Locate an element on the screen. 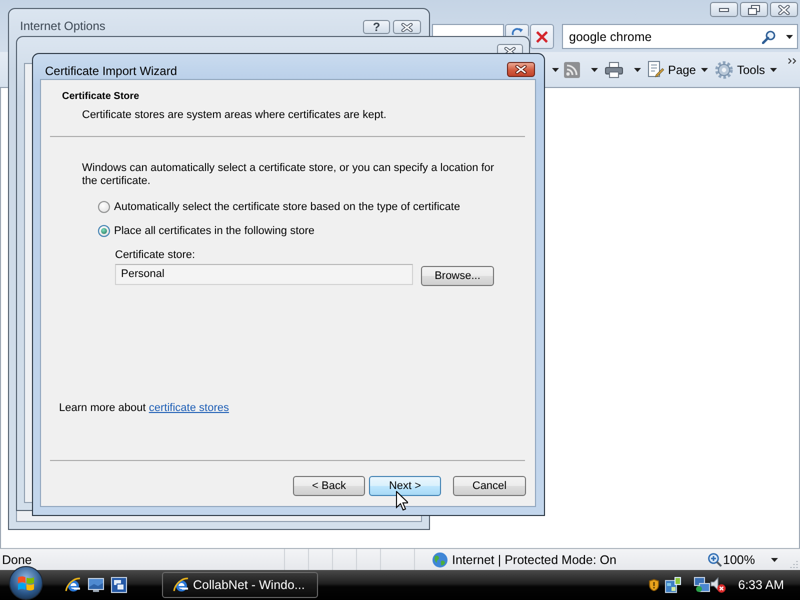  refresh-button is located at coordinates (517, 30).